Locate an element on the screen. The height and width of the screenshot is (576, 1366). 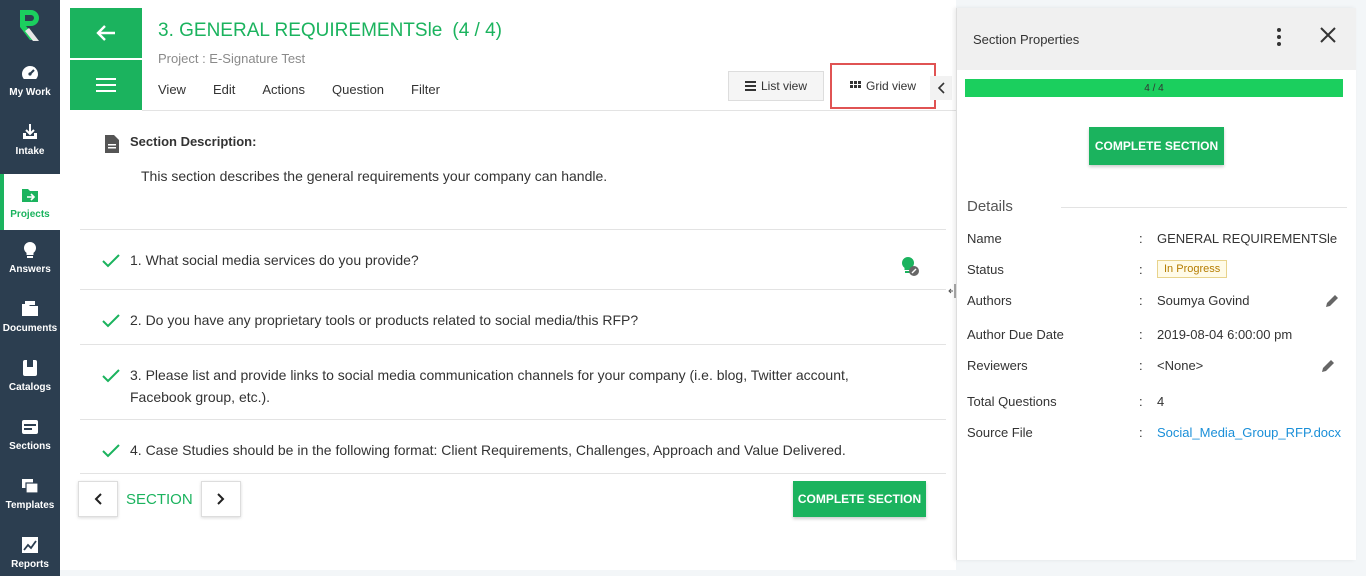
hamburger-button is located at coordinates (106, 85).